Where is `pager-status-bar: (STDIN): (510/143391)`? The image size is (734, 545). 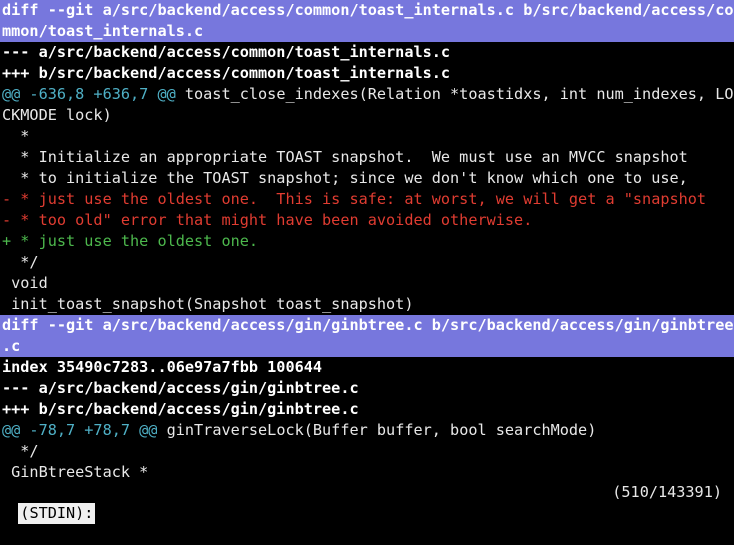
pager-status-bar: (STDIN): (510/143391) is located at coordinates (367, 503).